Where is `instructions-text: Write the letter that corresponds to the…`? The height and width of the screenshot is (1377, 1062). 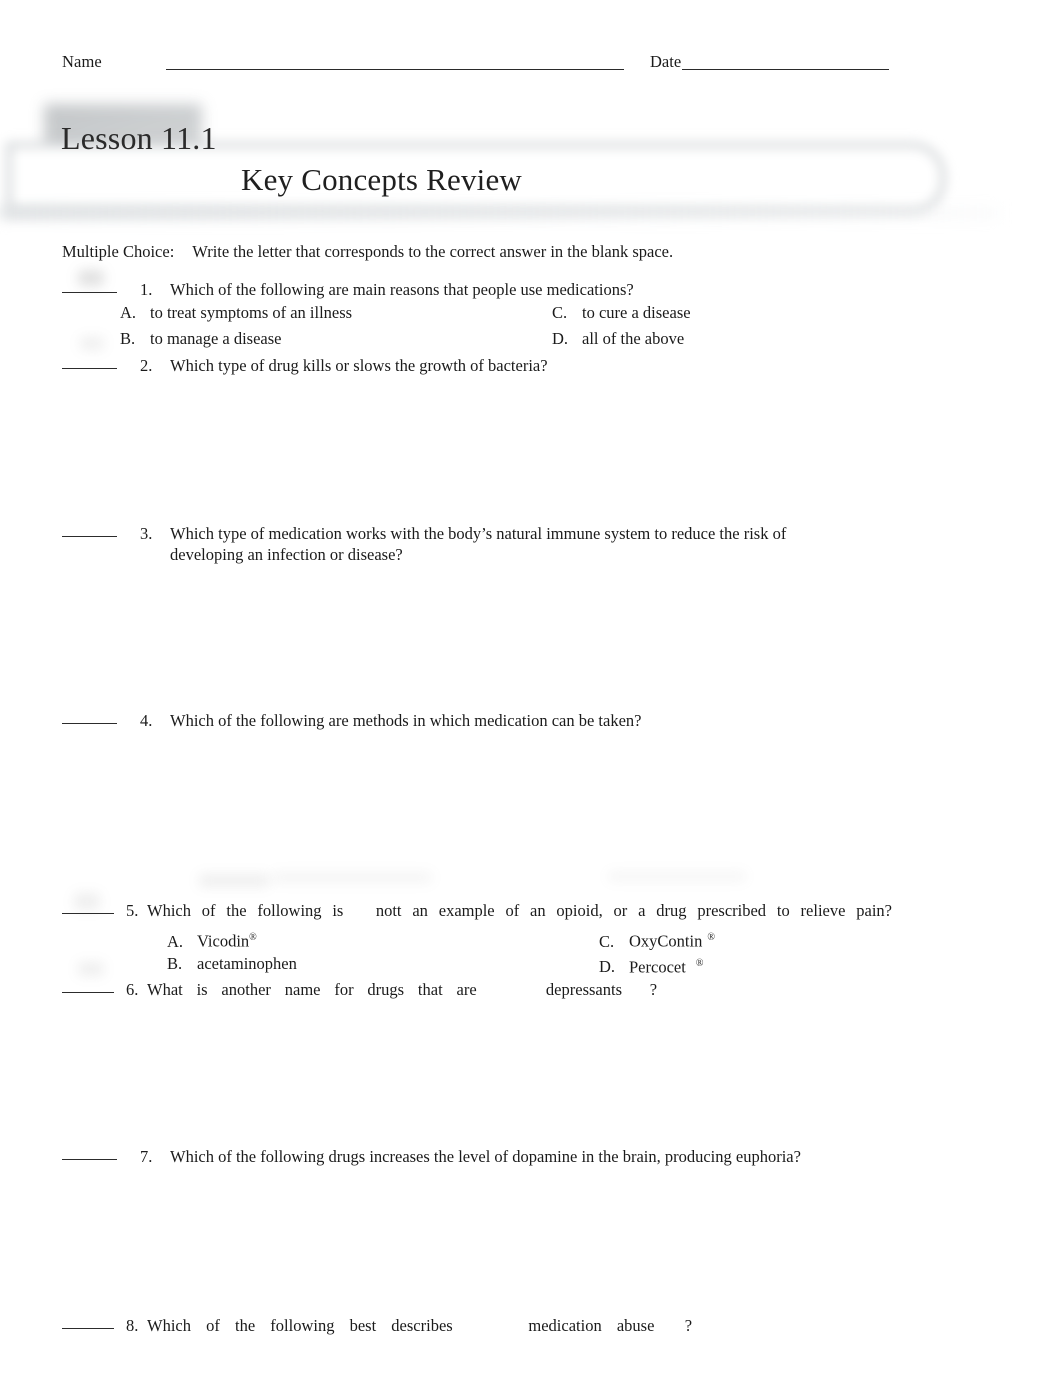
instructions-text: Write the letter that corresponds to the… is located at coordinates (433, 251).